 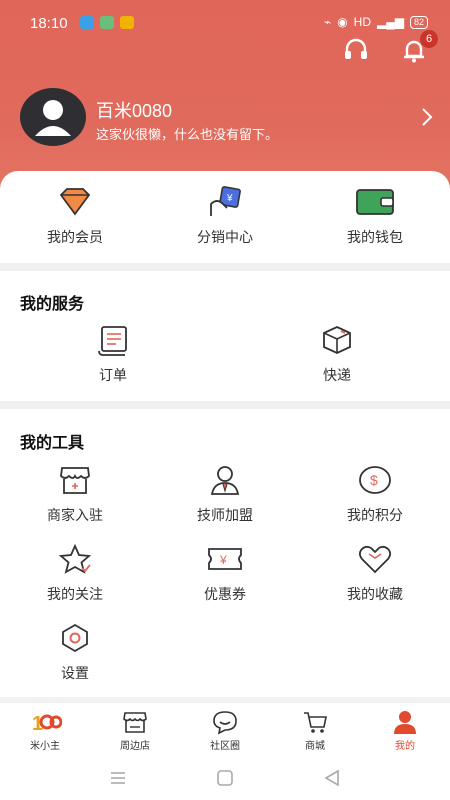 I want to click on member-label: 我的会员, so click(x=75, y=237).